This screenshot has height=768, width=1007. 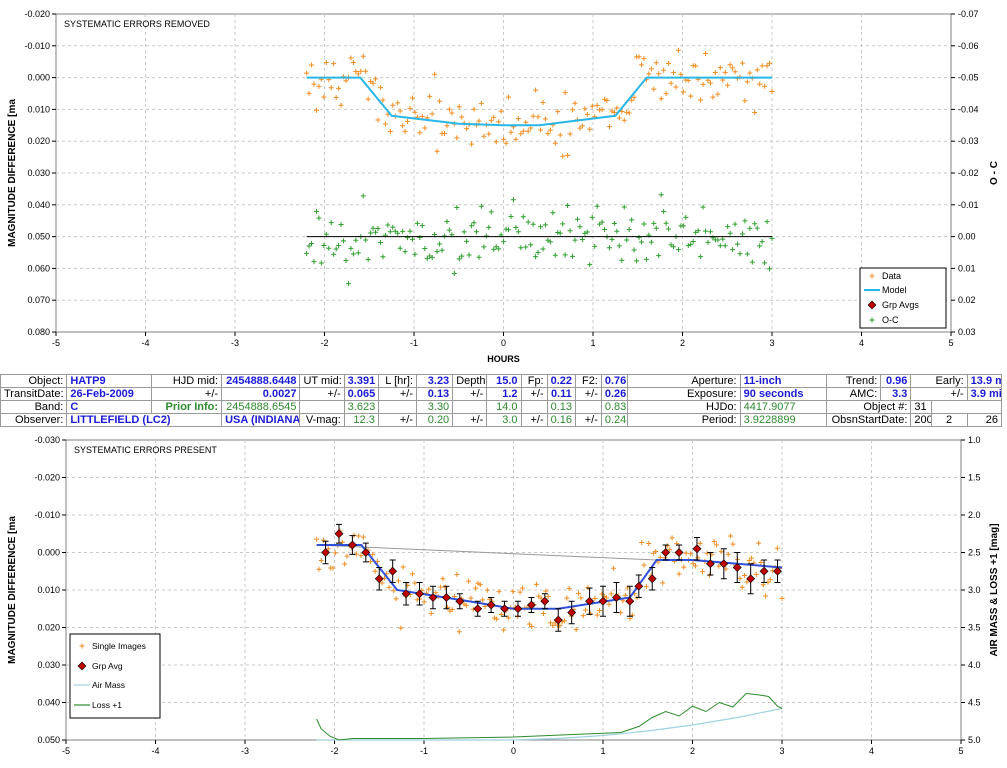 What do you see at coordinates (974, 590) in the screenshot?
I see `y2-tick-label: 3.0` at bounding box center [974, 590].